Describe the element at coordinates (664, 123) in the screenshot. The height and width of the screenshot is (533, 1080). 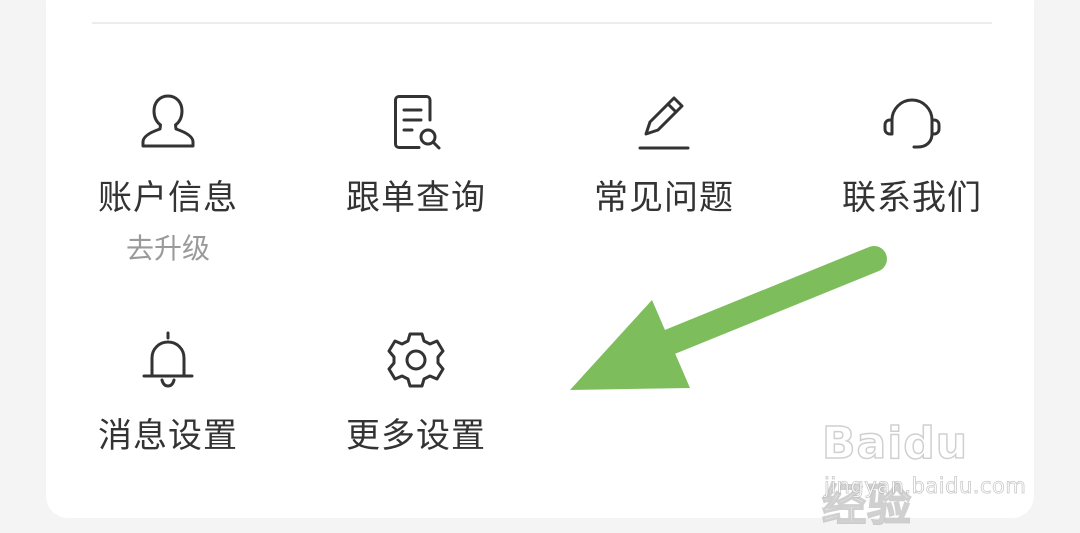
I see `pencil-icon` at that location.